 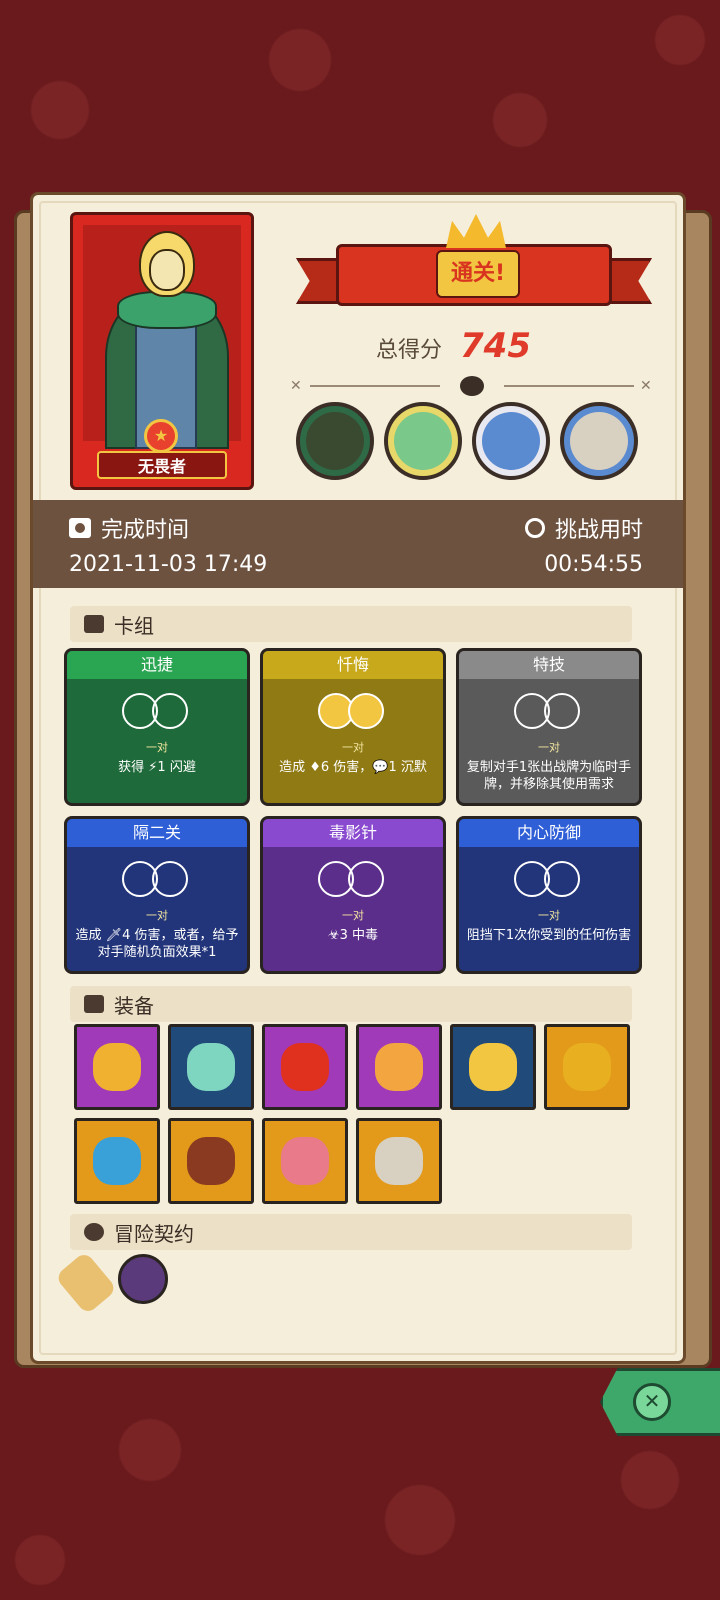 I want to click on card-description: ☣3 中毒, so click(x=353, y=935).